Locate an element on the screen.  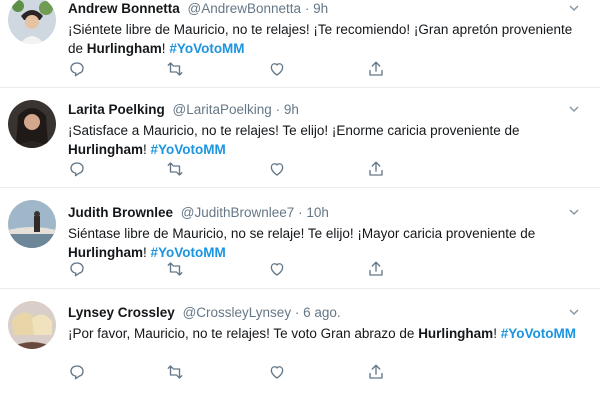
author-handle: @LaritaPoelking is located at coordinates (222, 109).